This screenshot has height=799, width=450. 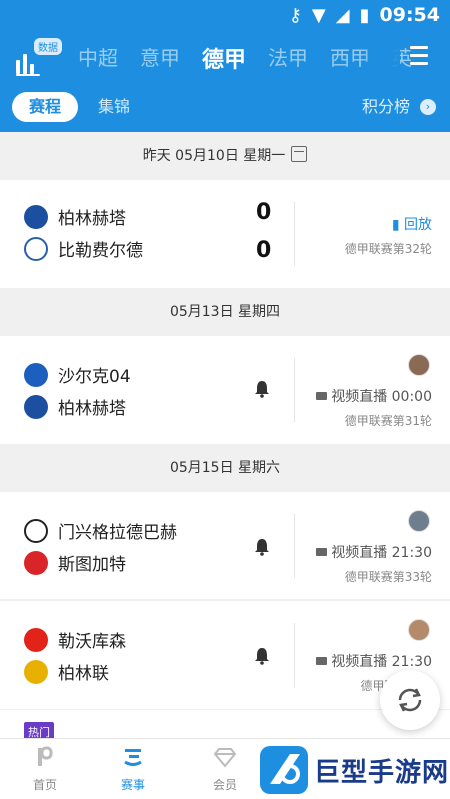 What do you see at coordinates (98, 58) in the screenshot?
I see `tab-league-0: 中超` at bounding box center [98, 58].